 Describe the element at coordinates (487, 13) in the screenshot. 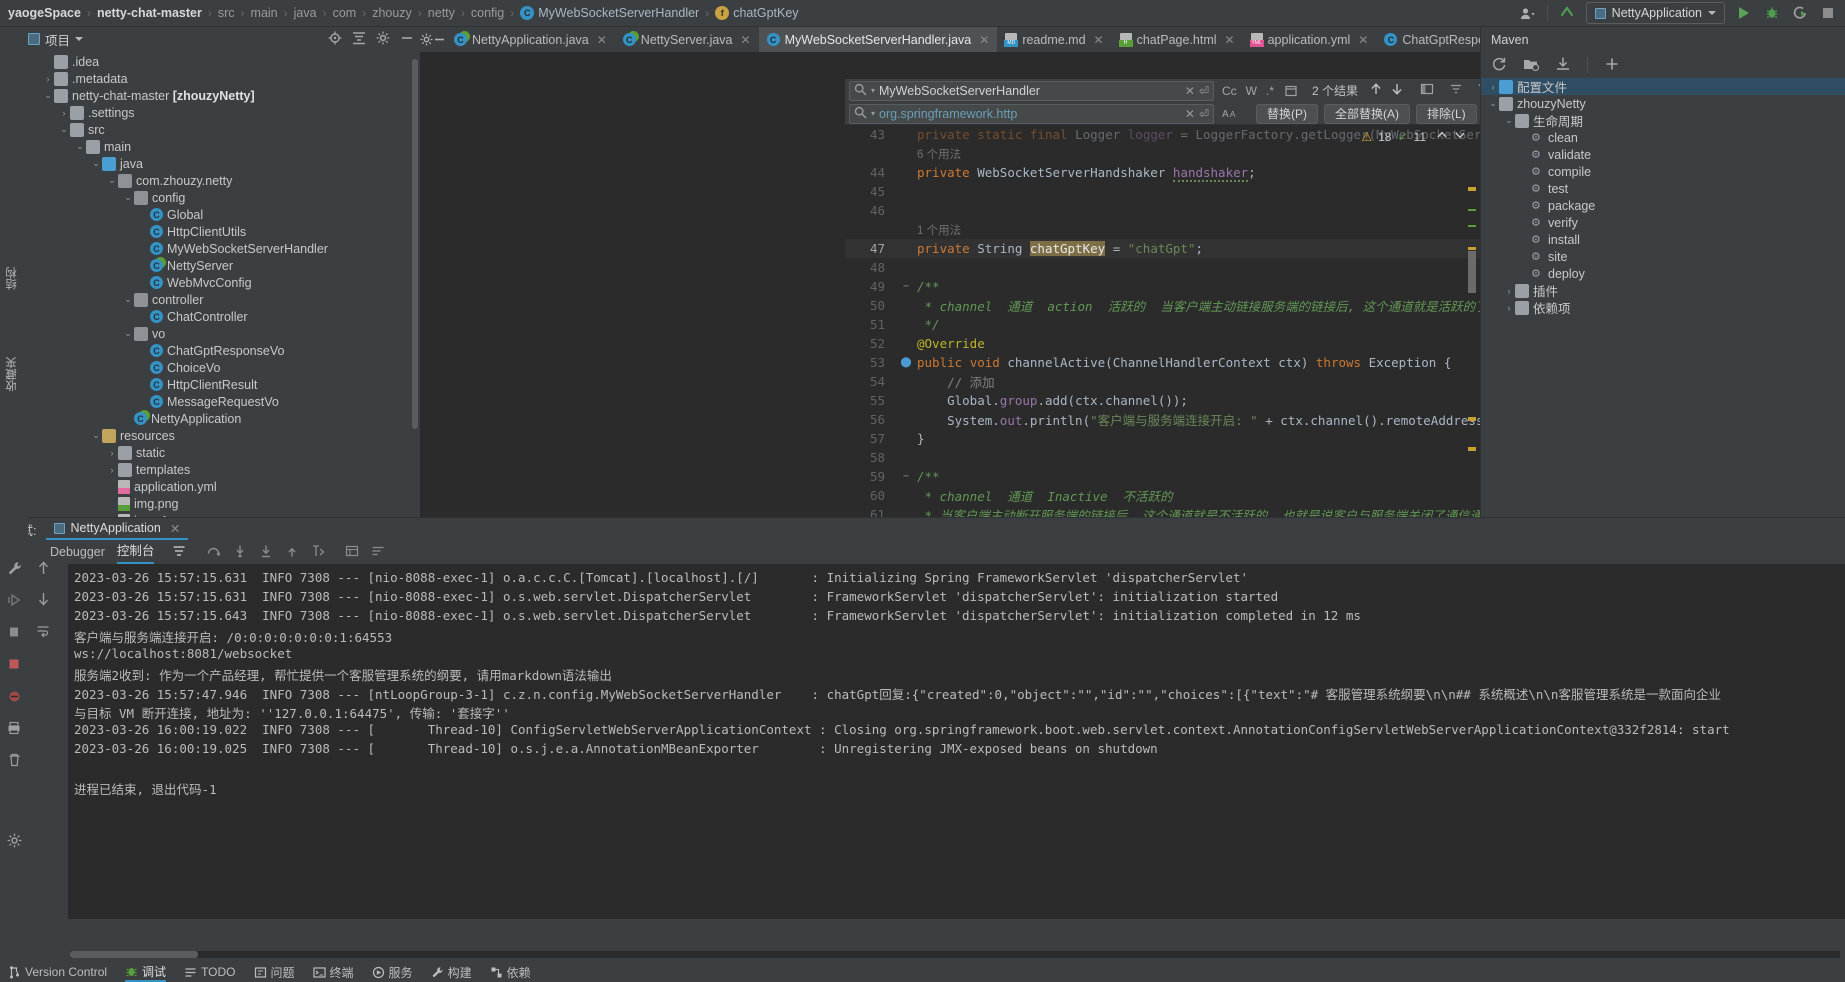

I see `breadcrumb-item: config` at that location.